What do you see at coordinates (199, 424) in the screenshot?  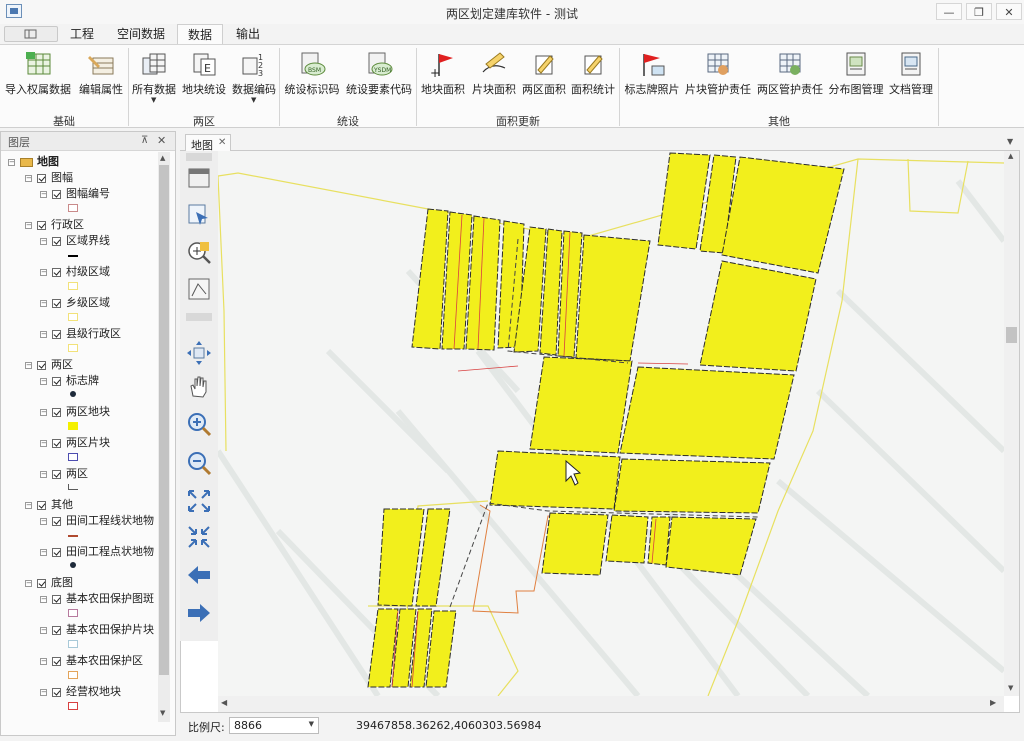 I see `zoom-in-icon` at bounding box center [199, 424].